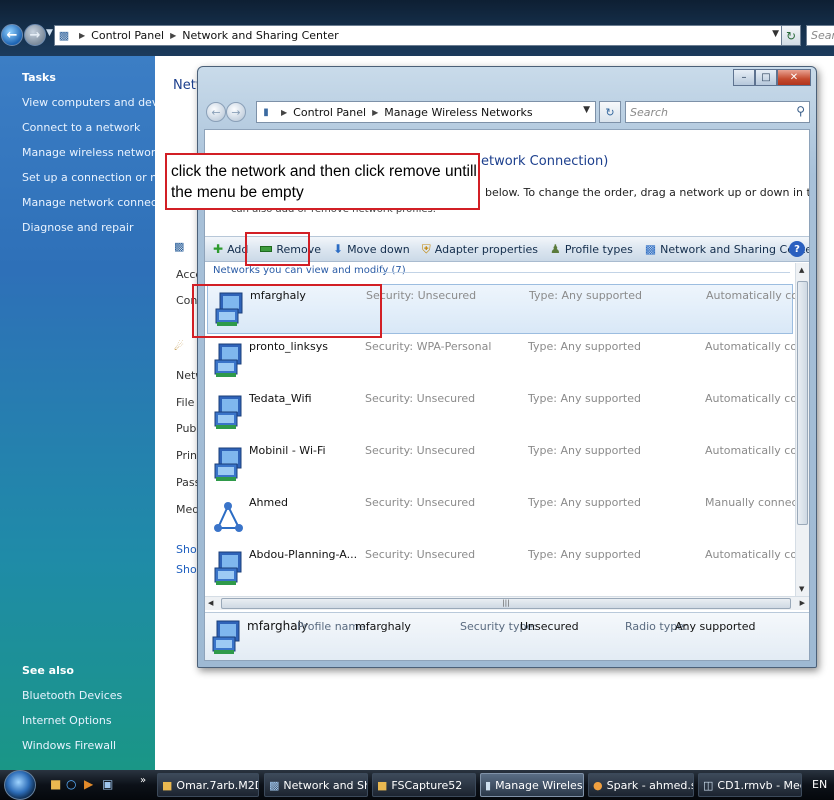 Image resolution: width=834 pixels, height=800 pixels. Describe the element at coordinates (555, 249) in the screenshot. I see `user-icon: ♟` at that location.